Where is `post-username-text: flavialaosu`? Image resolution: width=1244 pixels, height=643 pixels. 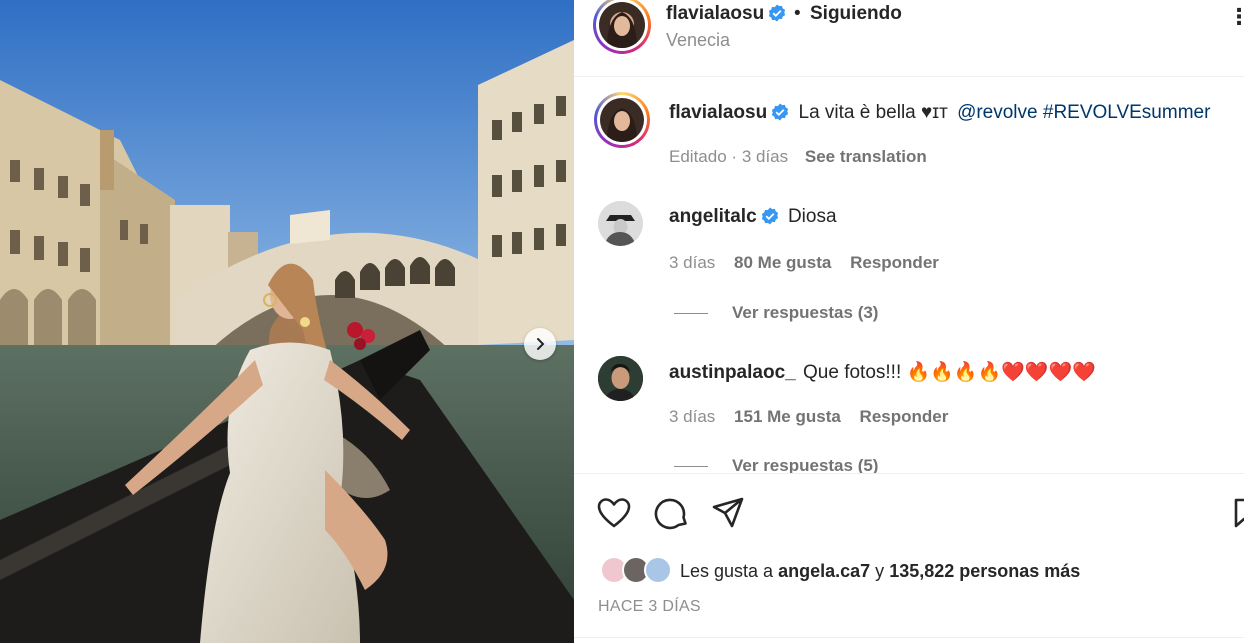
post-username-text: flavialaosu is located at coordinates (715, 13).